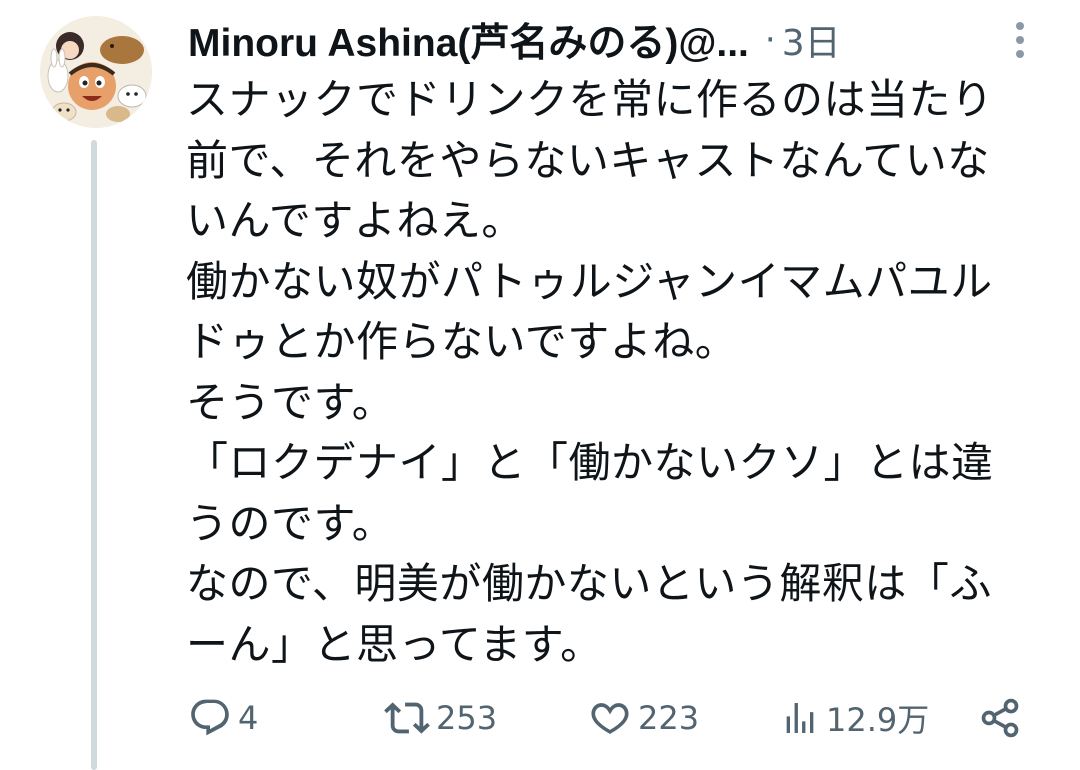 The image size is (1080, 770). I want to click on tweet-text-line: そうです。, so click(290, 402).